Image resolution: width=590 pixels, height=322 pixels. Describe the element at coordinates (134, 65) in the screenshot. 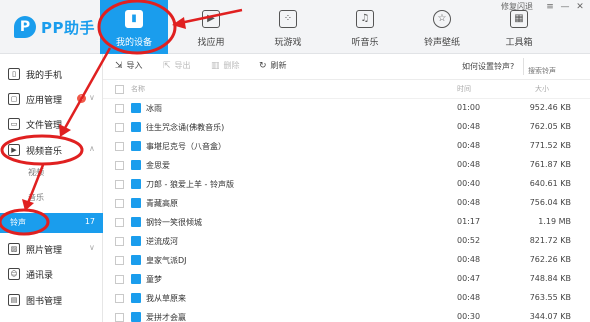

I see `import-label: 导入` at that location.